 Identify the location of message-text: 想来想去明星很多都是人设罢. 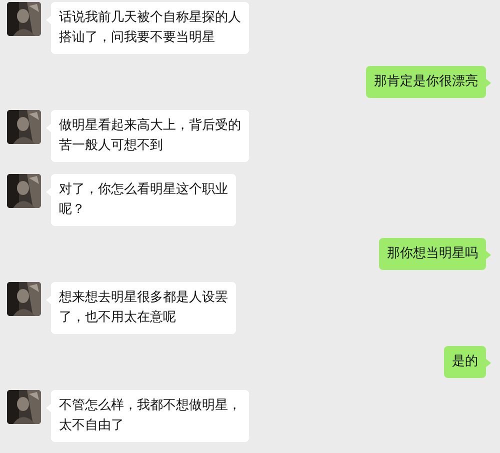
(143, 298).